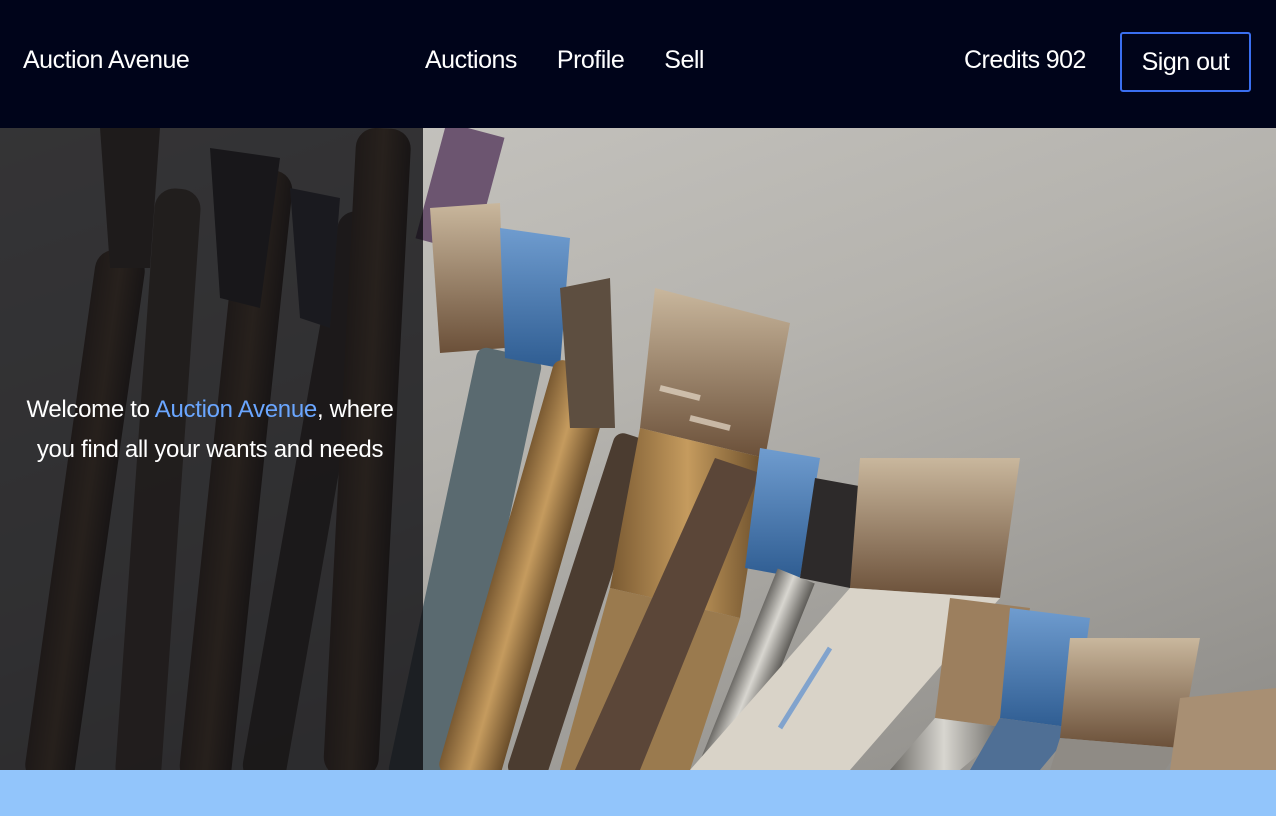 The width and height of the screenshot is (1276, 816). What do you see at coordinates (1002, 60) in the screenshot?
I see `credits-label: Credits` at bounding box center [1002, 60].